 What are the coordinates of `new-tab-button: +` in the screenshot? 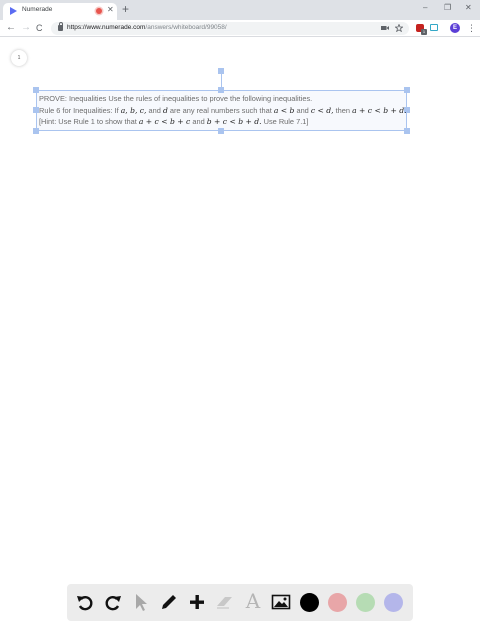 It's located at (125, 9).